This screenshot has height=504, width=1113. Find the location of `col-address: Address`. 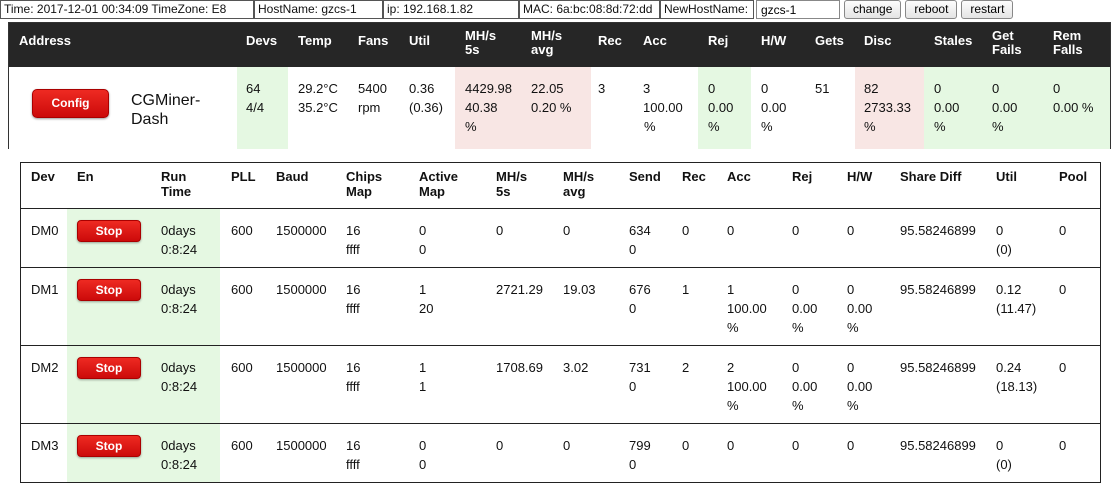

col-address: Address is located at coordinates (45, 40).